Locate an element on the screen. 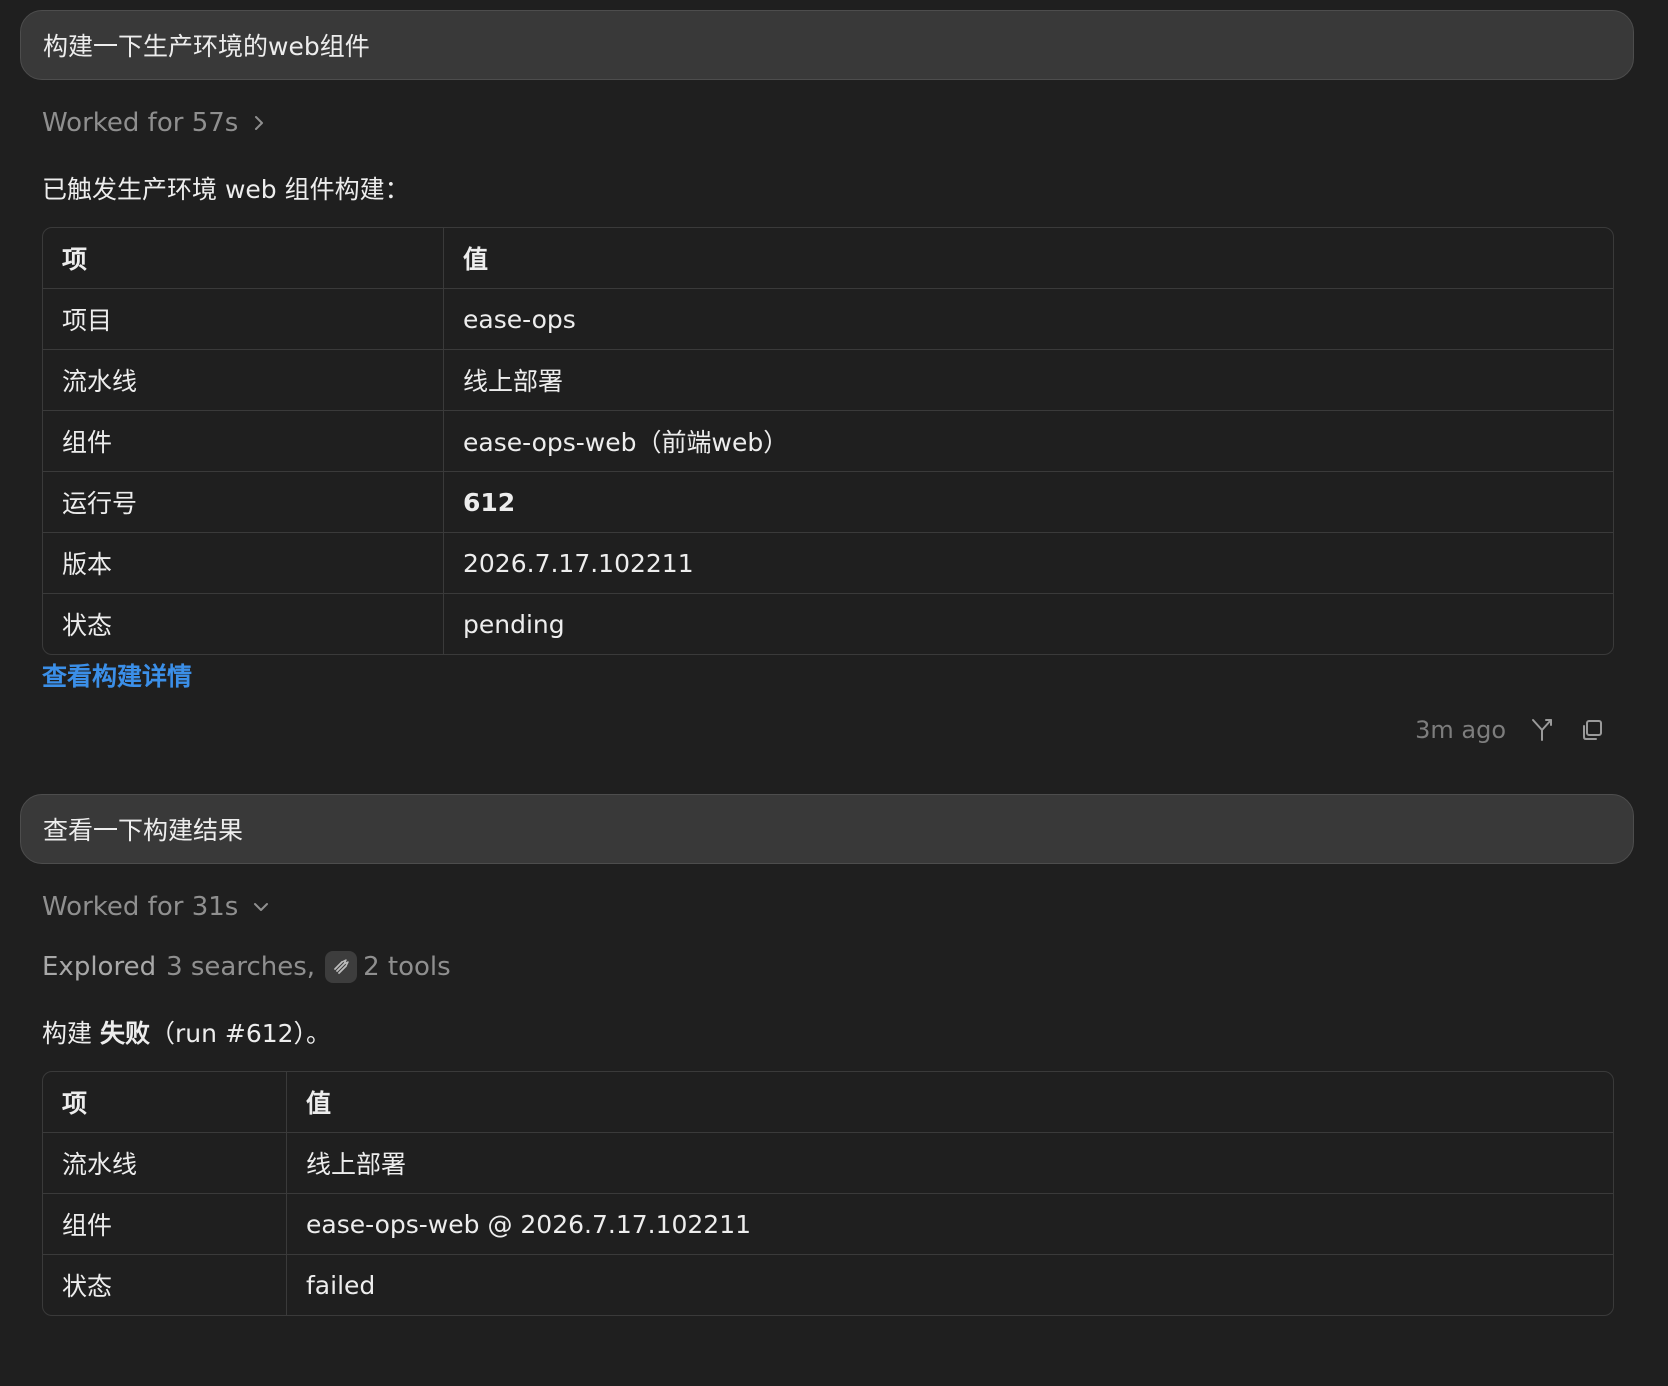 This screenshot has height=1386, width=1668. row-key: 版本 is located at coordinates (243, 563).